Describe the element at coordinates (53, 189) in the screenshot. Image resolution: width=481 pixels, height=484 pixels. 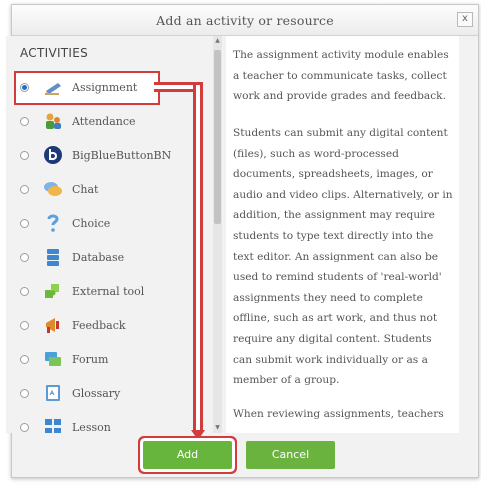
I see `chat-icon` at that location.